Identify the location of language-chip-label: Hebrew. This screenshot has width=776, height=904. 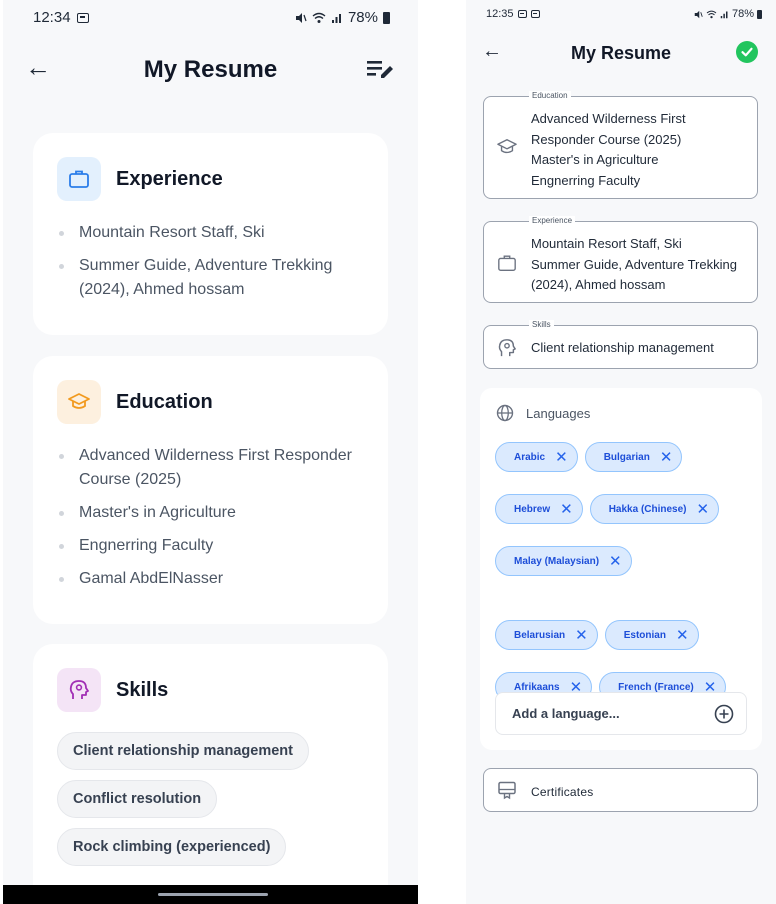
(532, 509).